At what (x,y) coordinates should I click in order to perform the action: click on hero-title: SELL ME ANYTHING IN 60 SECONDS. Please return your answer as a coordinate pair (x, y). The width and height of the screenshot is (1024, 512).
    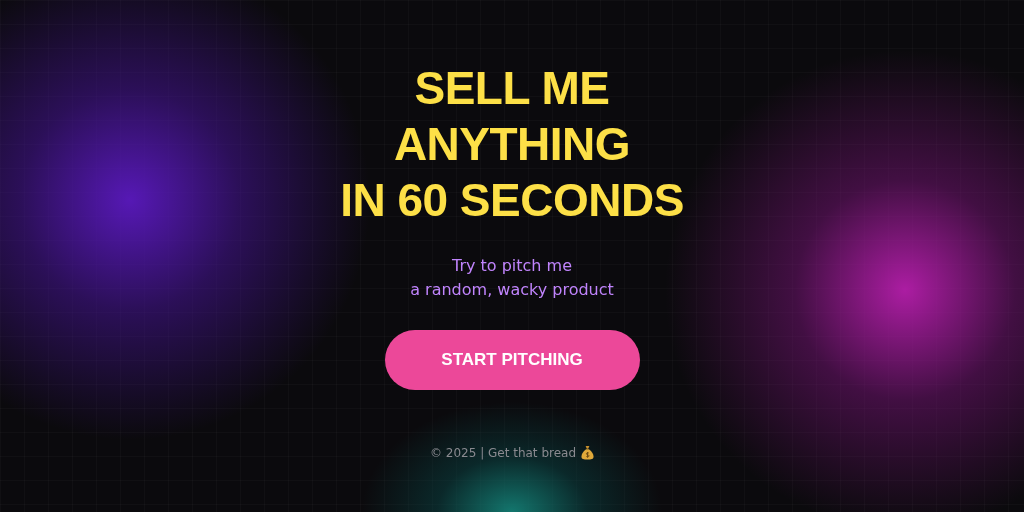
    Looking at the image, I should click on (512, 144).